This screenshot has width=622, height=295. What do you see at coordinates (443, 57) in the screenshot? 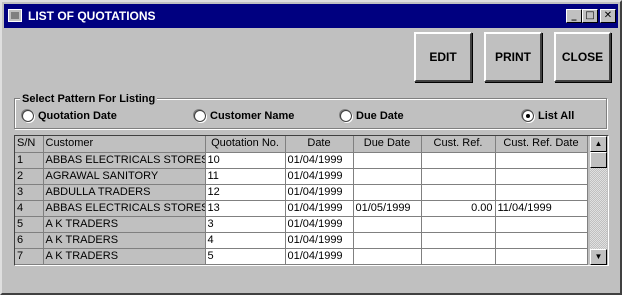
I see `edit-button: EDIT` at bounding box center [443, 57].